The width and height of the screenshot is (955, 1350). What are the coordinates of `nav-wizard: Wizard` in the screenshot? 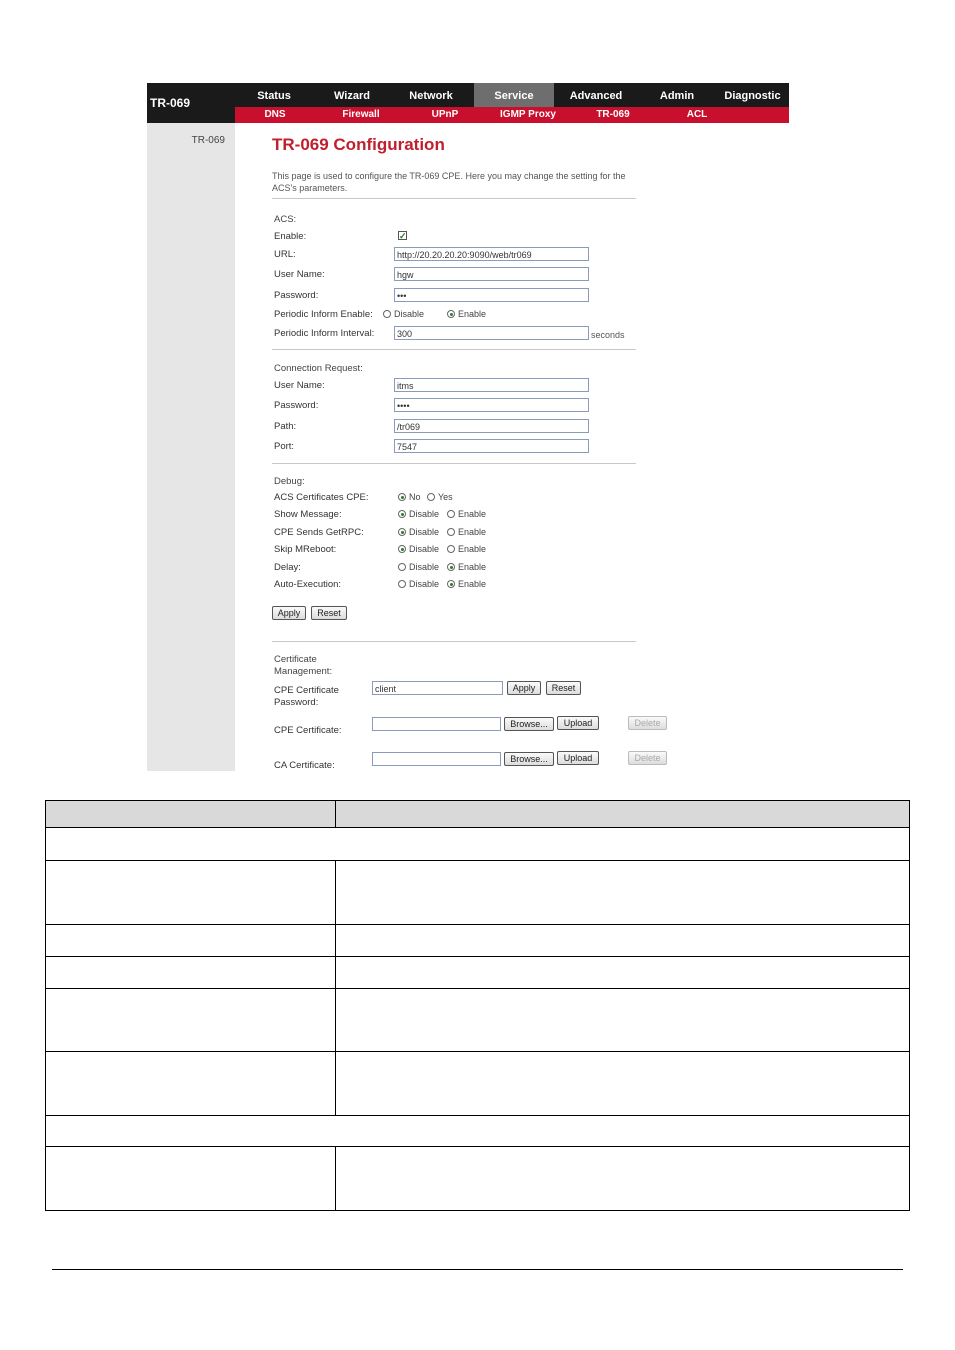 It's located at (352, 95).